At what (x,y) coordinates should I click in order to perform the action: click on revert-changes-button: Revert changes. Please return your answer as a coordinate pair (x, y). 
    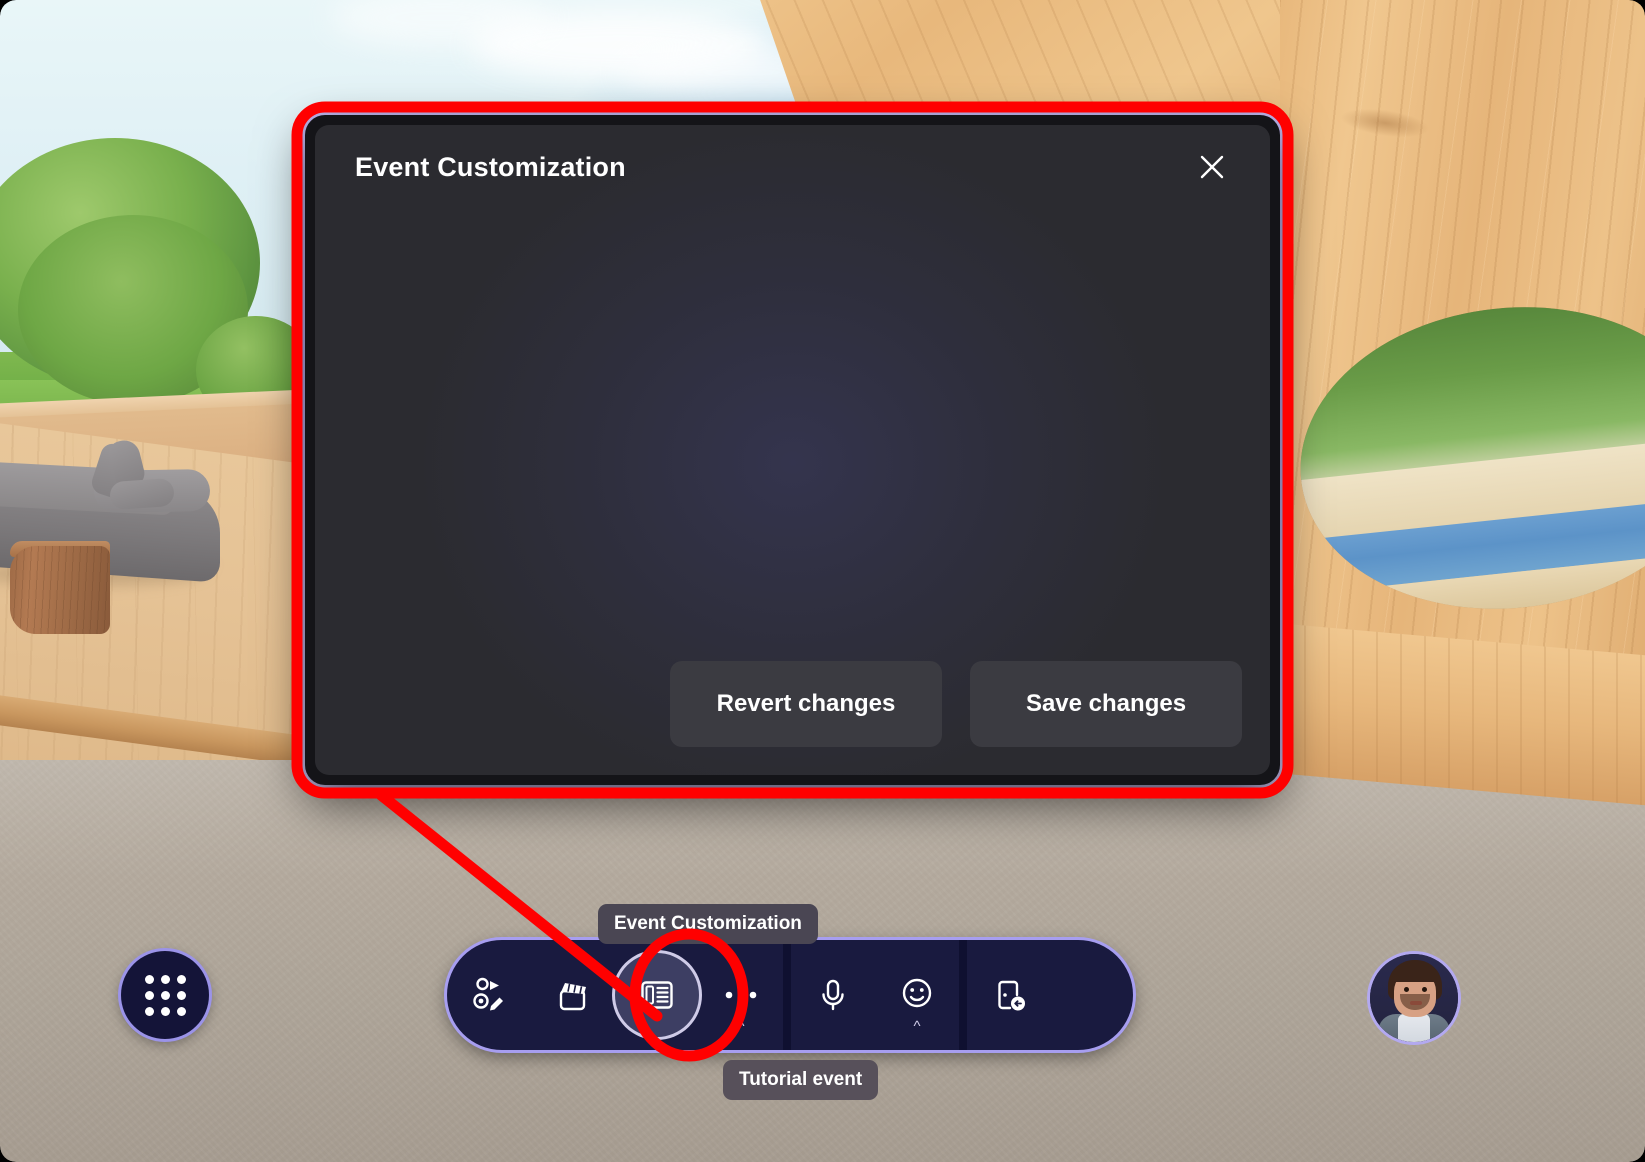
    Looking at the image, I should click on (806, 704).